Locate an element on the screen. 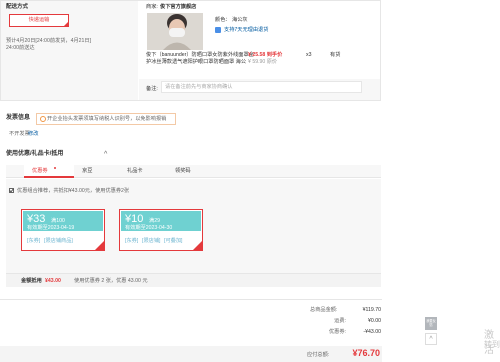  feedback-label: 我要反馈 is located at coordinates (431, 323).